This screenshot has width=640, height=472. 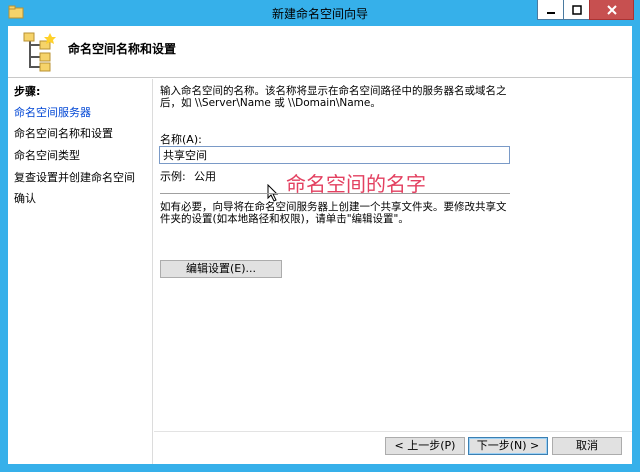 What do you see at coordinates (173, 176) in the screenshot?
I see `example-label: 示例:` at bounding box center [173, 176].